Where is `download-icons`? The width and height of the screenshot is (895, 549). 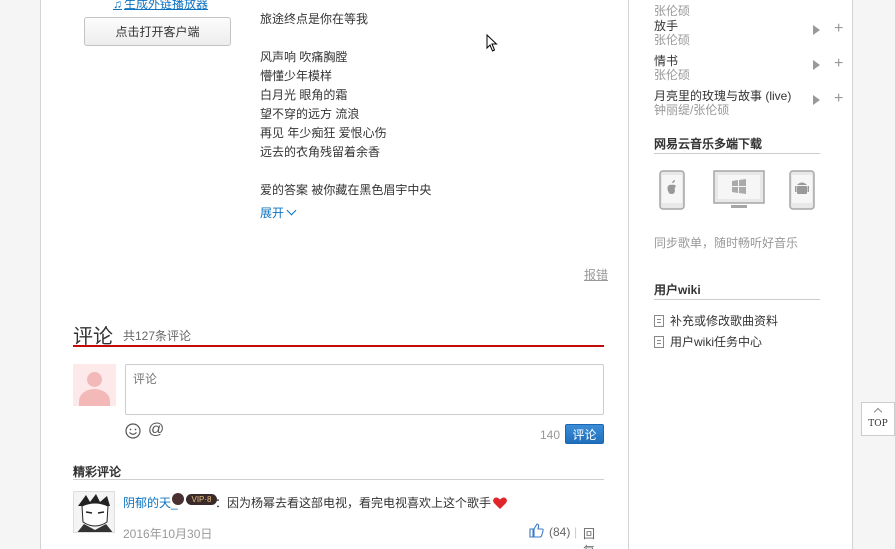 download-icons is located at coordinates (737, 190).